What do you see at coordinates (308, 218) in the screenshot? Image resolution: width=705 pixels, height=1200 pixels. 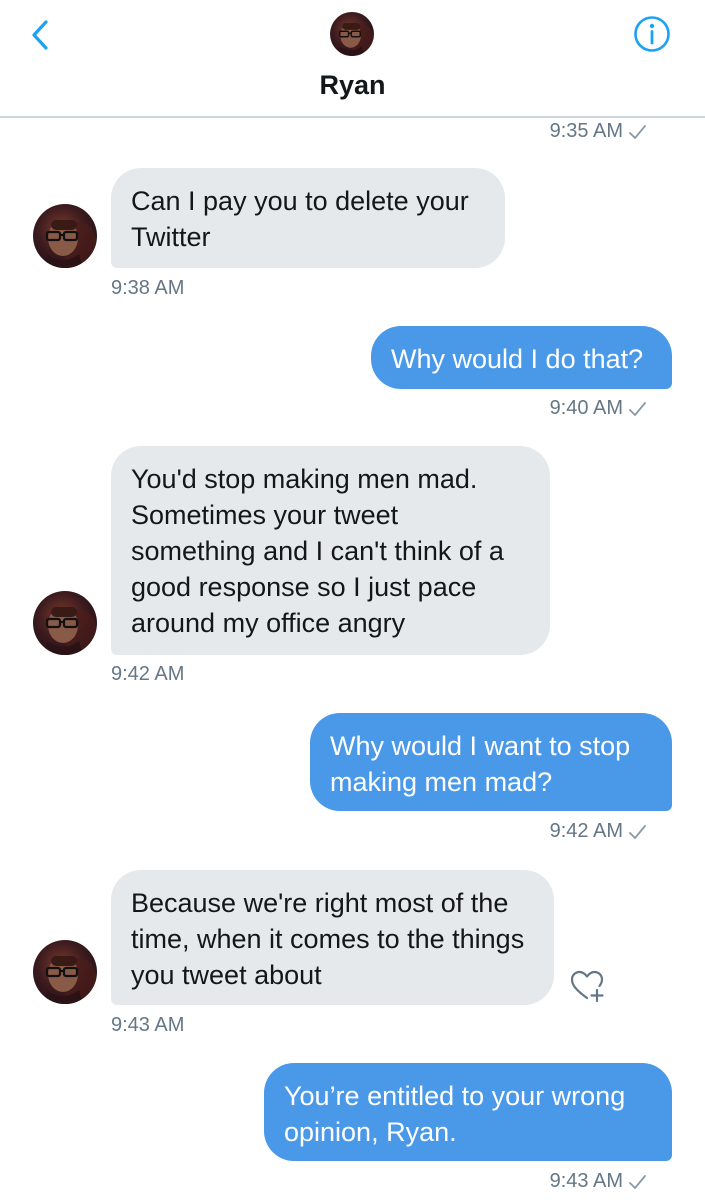 I see `incoming-message: Can I pay you to delete your Twitter` at bounding box center [308, 218].